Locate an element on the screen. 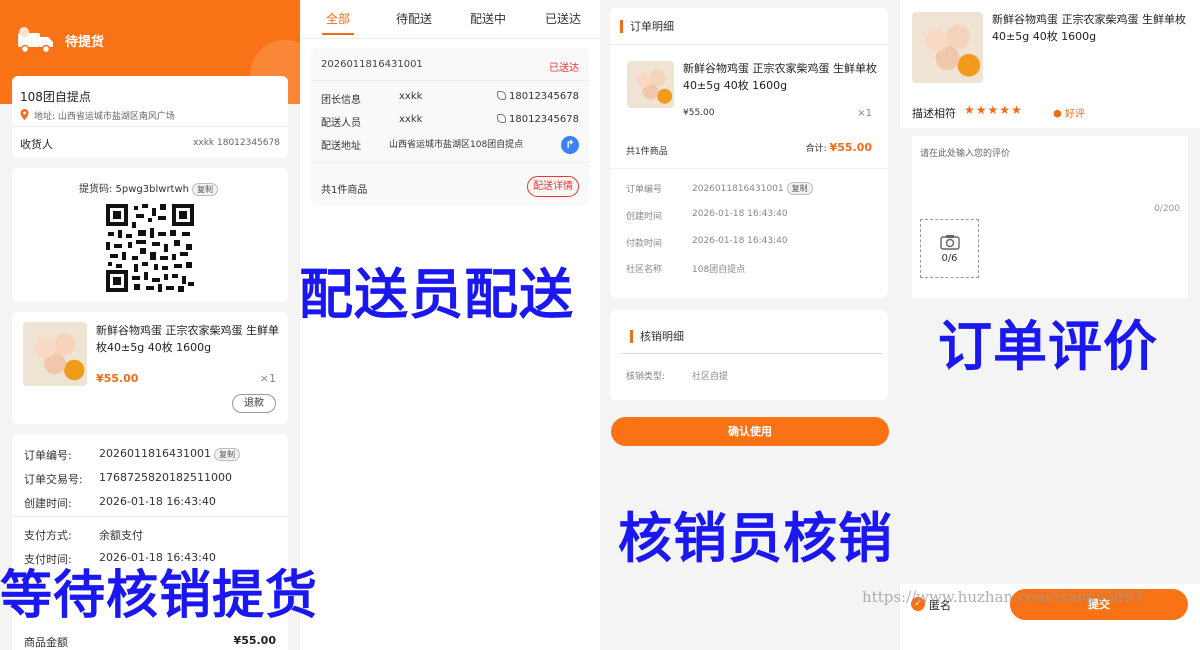 The width and height of the screenshot is (1200, 650). created-time: 2026-01-18 16:43:40 is located at coordinates (157, 501).